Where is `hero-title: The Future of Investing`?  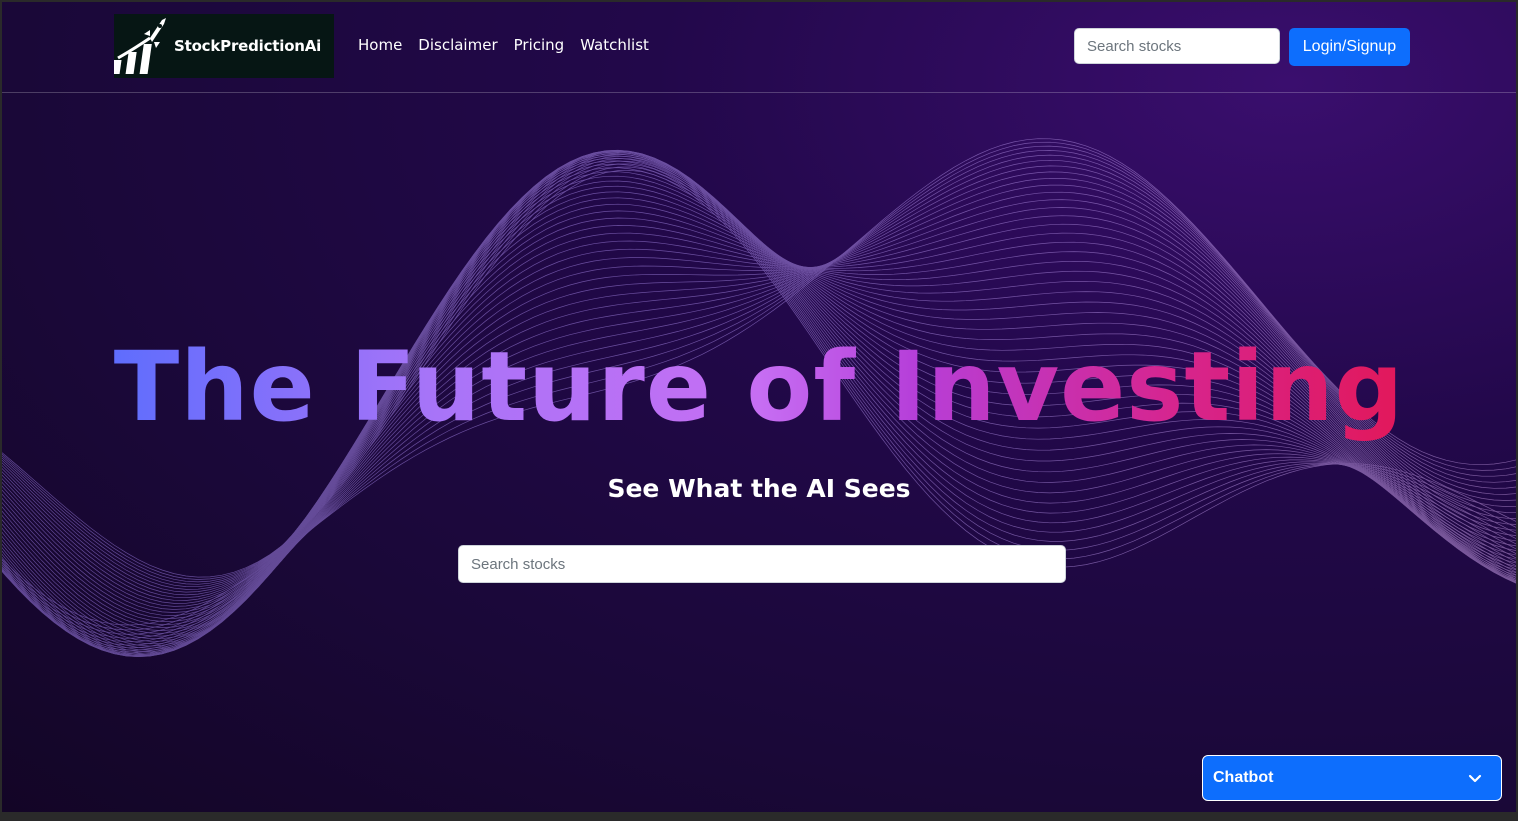 hero-title: The Future of Investing is located at coordinates (759, 387).